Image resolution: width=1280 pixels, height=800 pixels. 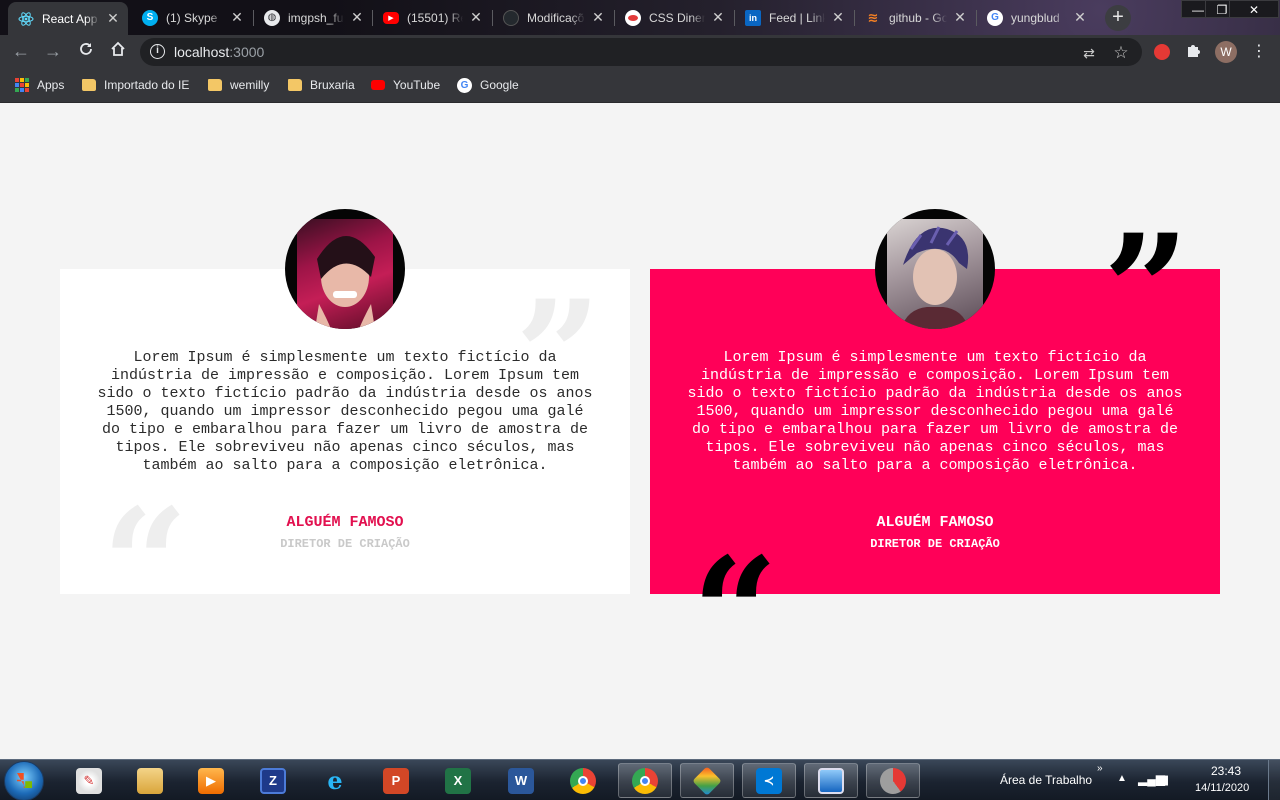 What do you see at coordinates (521, 780) in the screenshot?
I see `word-icon: W` at bounding box center [521, 780].